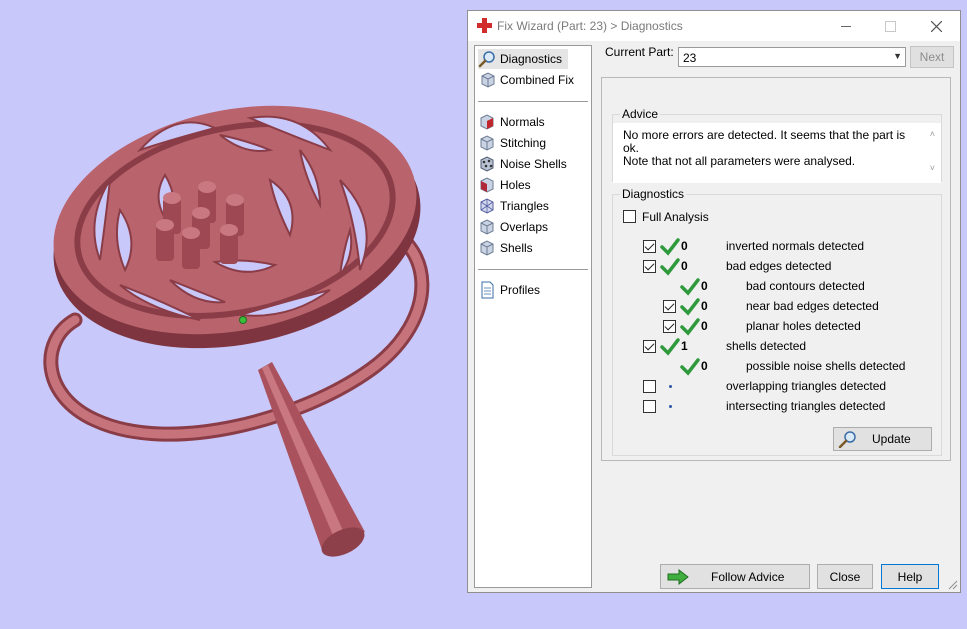 This screenshot has height=629, width=967. I want to click on maximize-icon, so click(890, 26).